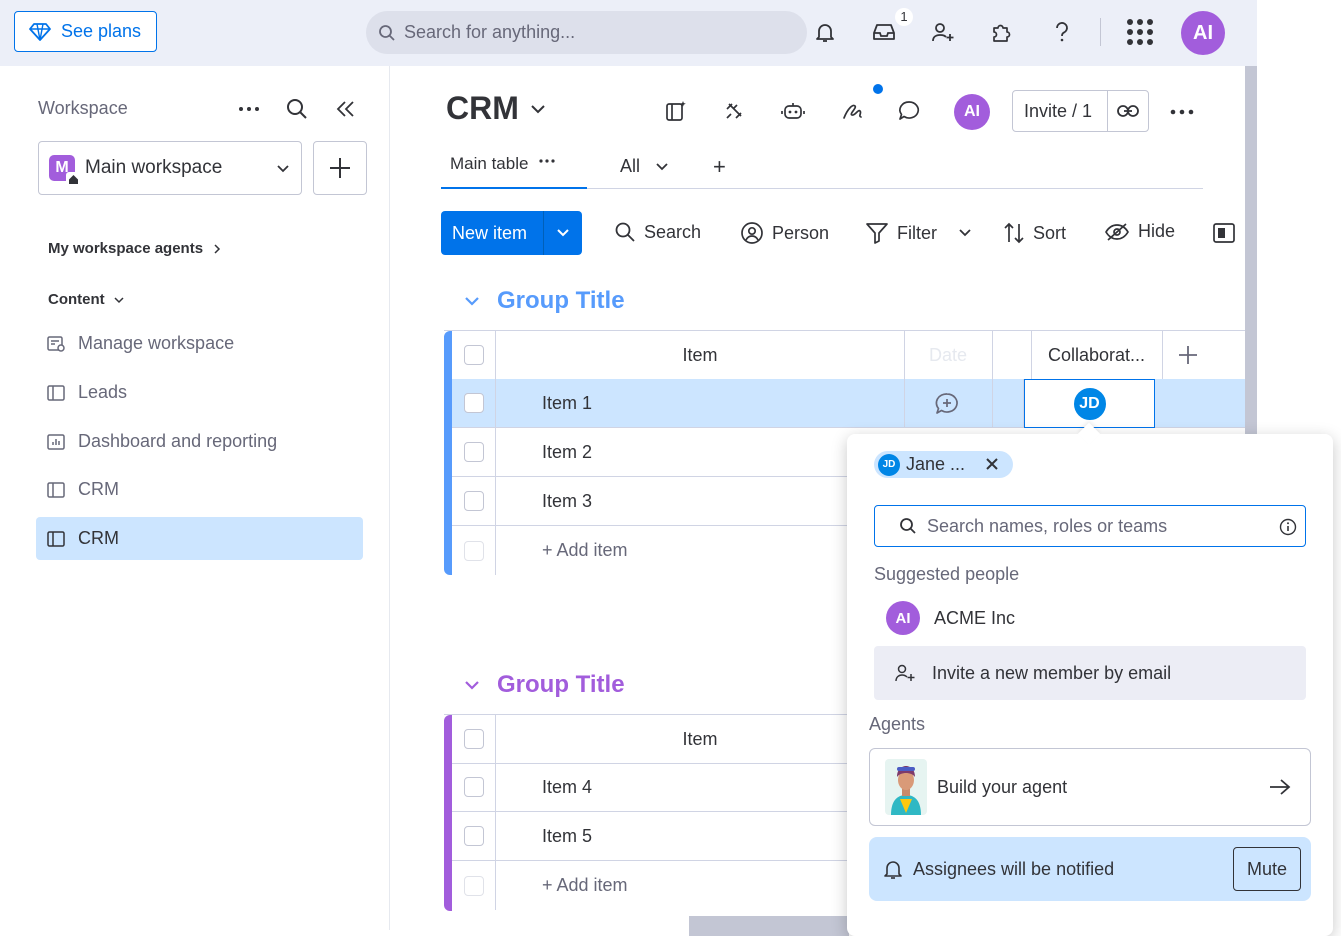  I want to click on new-item-button: New item, so click(511, 233).